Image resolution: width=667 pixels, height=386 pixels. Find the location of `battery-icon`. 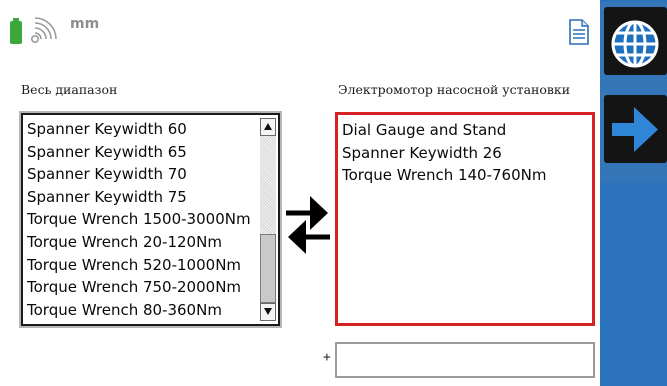

battery-icon is located at coordinates (16, 31).